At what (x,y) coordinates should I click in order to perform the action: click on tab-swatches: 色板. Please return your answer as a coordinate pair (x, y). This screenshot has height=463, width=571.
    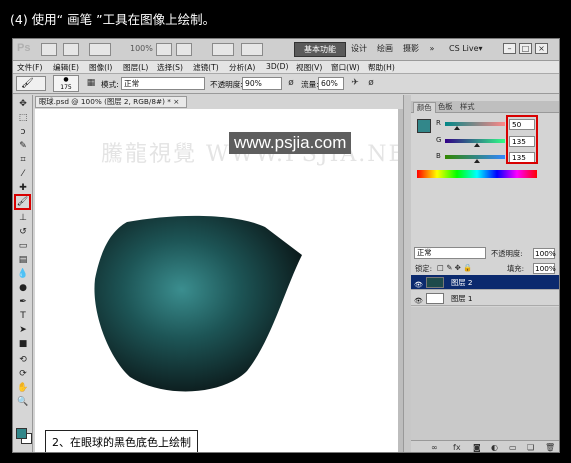
    Looking at the image, I should click on (445, 107).